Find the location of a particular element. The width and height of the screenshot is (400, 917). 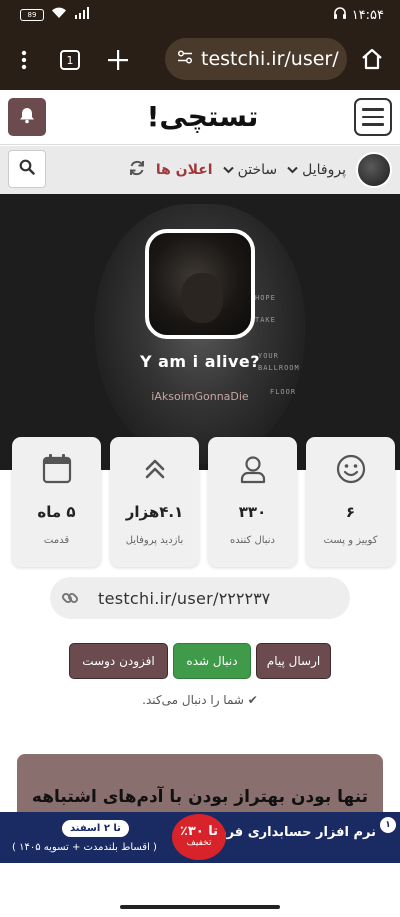

system-status-bar: 89 ۱۴:۵۴ is located at coordinates (200, 15).